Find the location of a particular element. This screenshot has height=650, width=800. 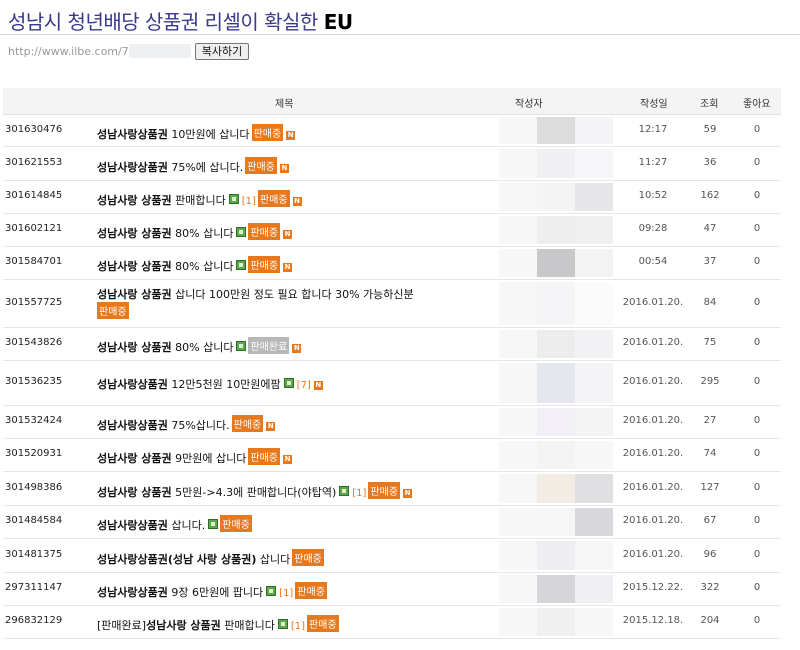

post-number: 301481375 is located at coordinates (34, 554).